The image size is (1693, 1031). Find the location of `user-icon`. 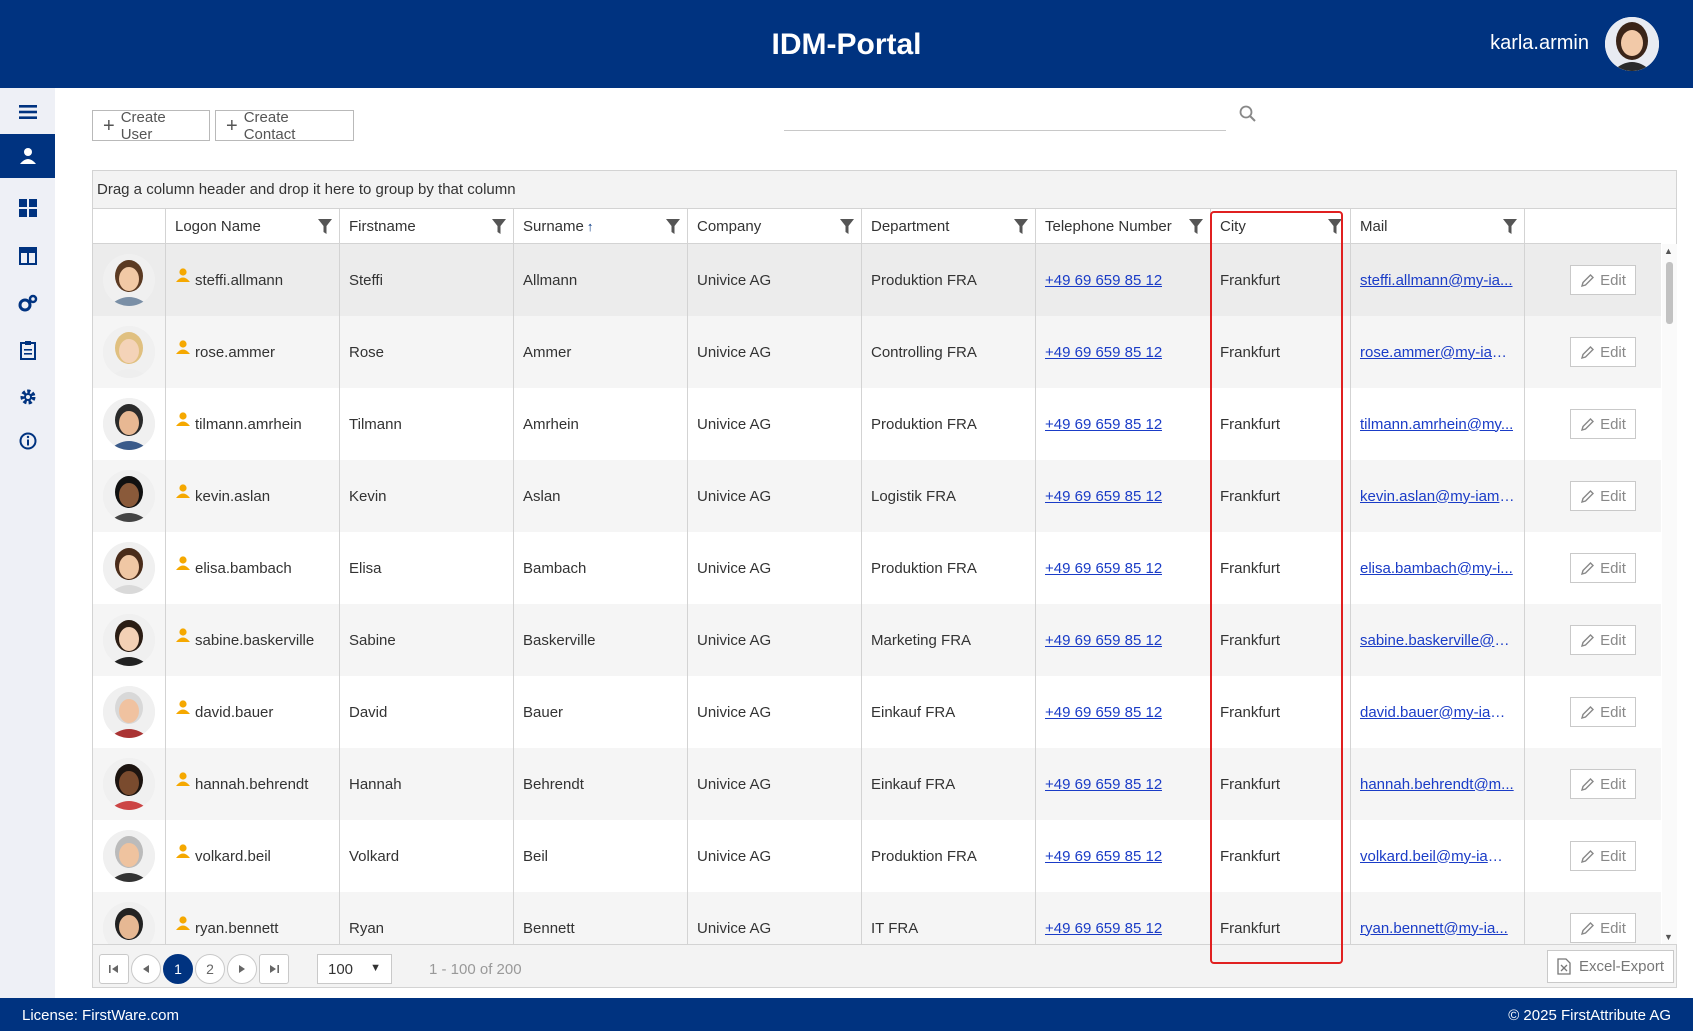

user-icon is located at coordinates (27, 156).